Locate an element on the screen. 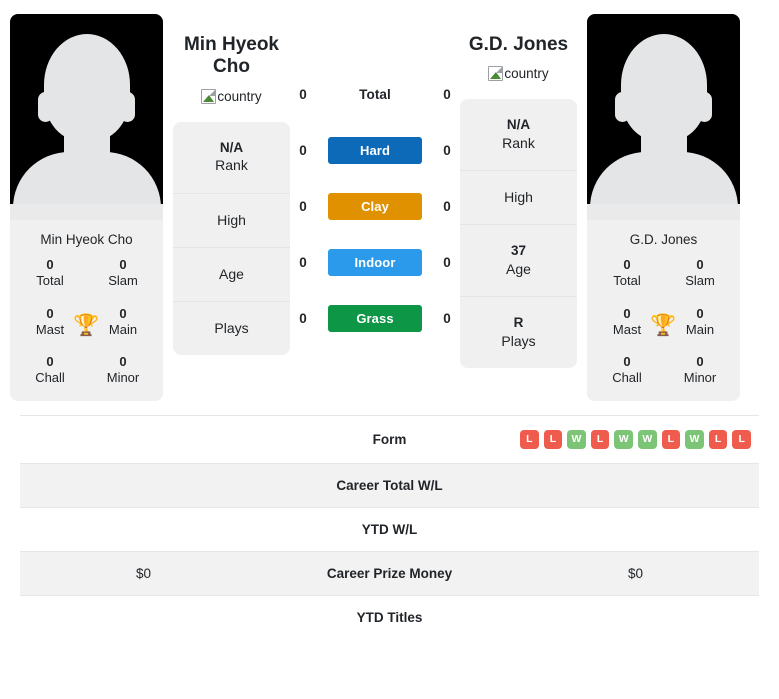  titles-main-label: Main is located at coordinates (700, 329).